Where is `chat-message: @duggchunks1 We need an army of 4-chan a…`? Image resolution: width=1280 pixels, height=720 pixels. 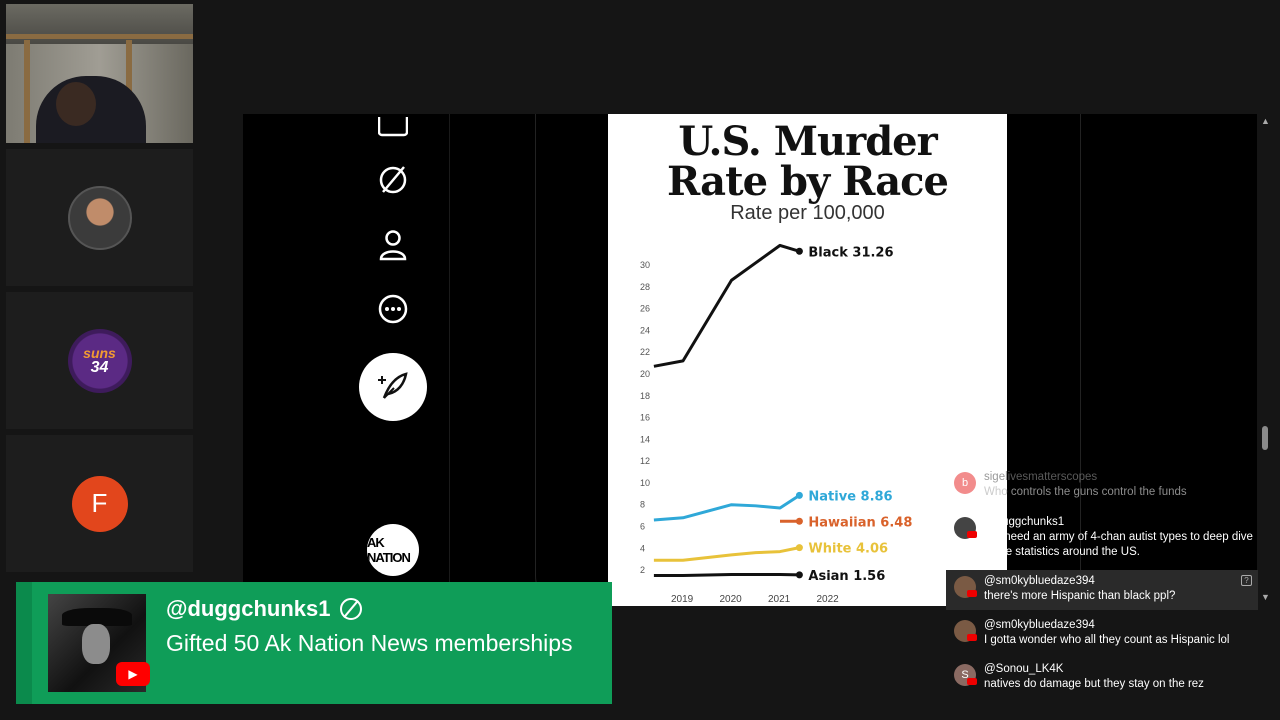
chat-message: @duggchunks1 We need an army of 4-chan a… is located at coordinates (1102, 537).